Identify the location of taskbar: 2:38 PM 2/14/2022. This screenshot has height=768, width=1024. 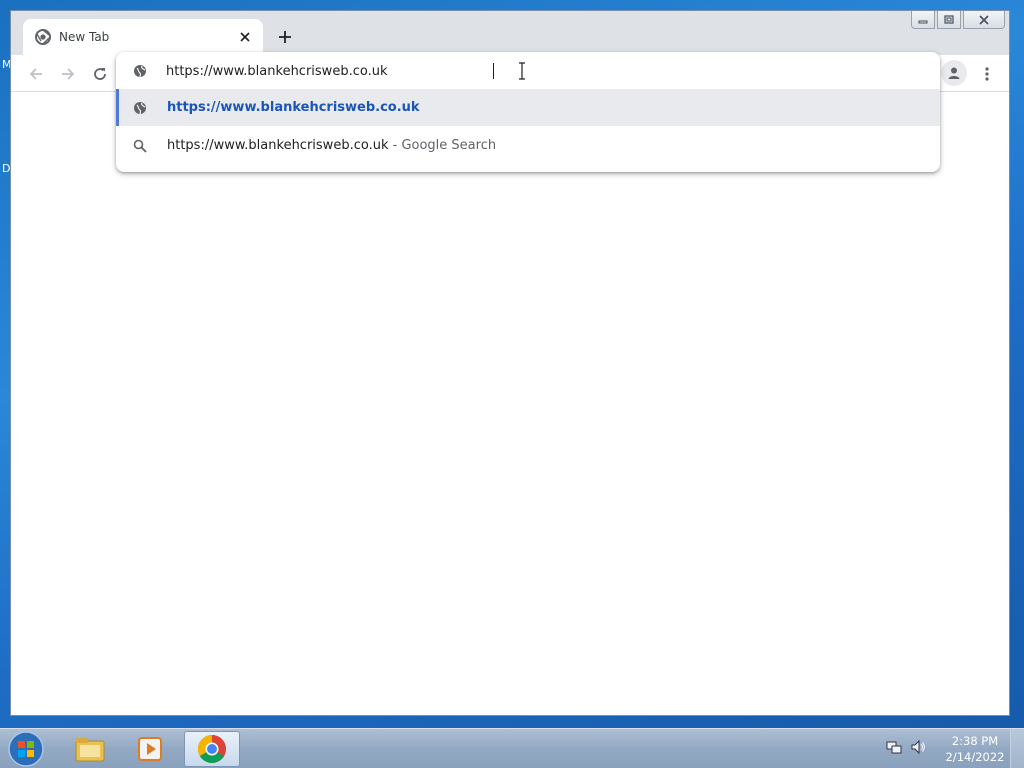
(512, 748).